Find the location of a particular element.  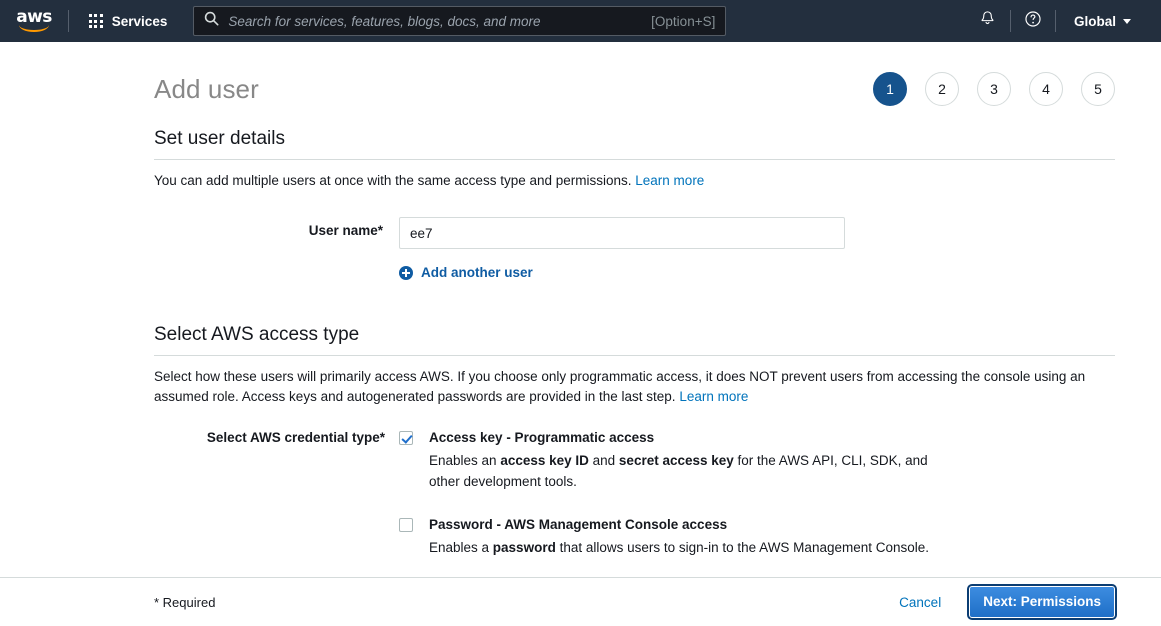

step-3: 3 is located at coordinates (994, 89).